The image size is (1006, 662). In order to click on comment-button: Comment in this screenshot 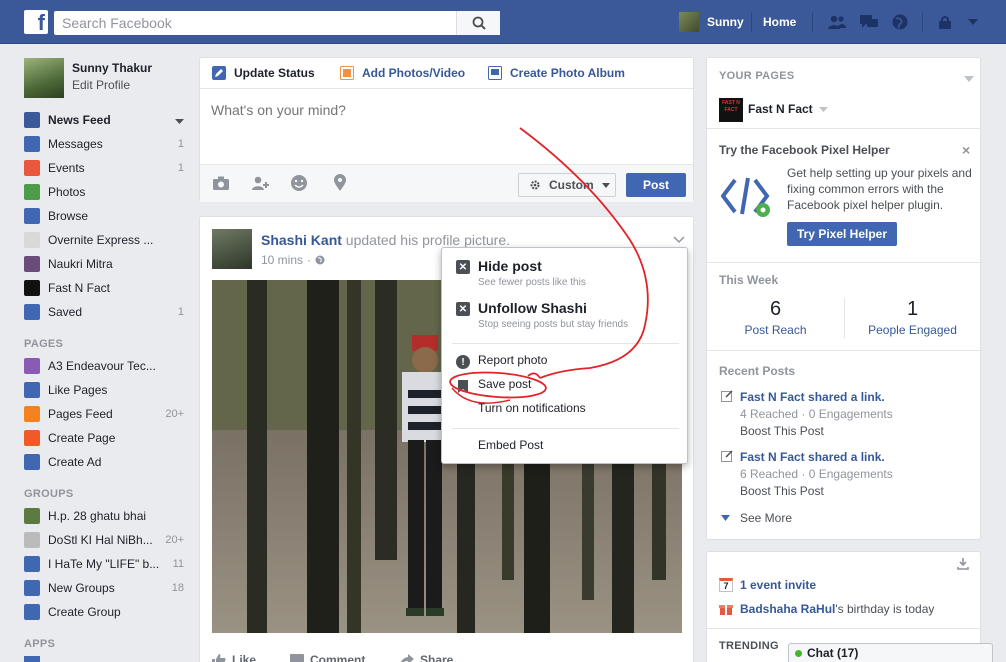, I will do `click(327, 657)`.